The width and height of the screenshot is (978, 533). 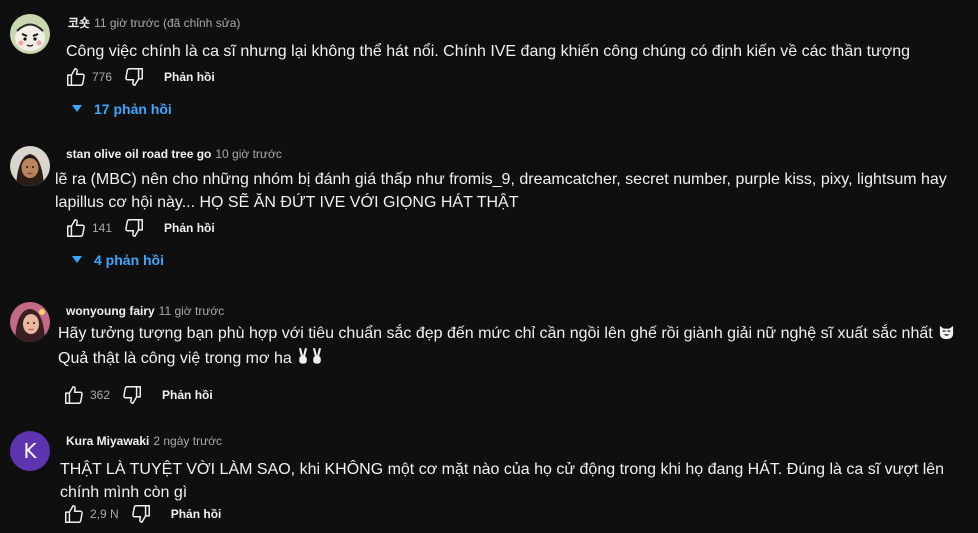 I want to click on like-count: 2,9 N, so click(x=104, y=514).